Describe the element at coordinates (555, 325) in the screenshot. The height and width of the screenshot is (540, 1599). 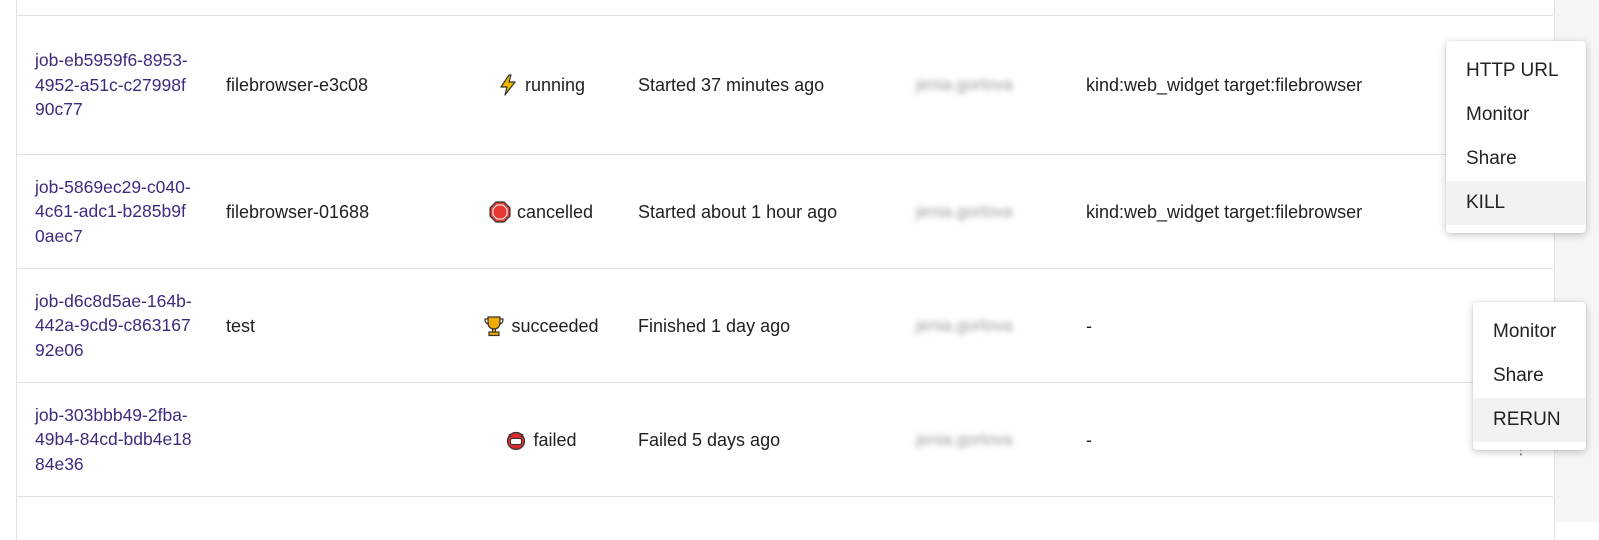
I see `status-label: succeeded` at that location.